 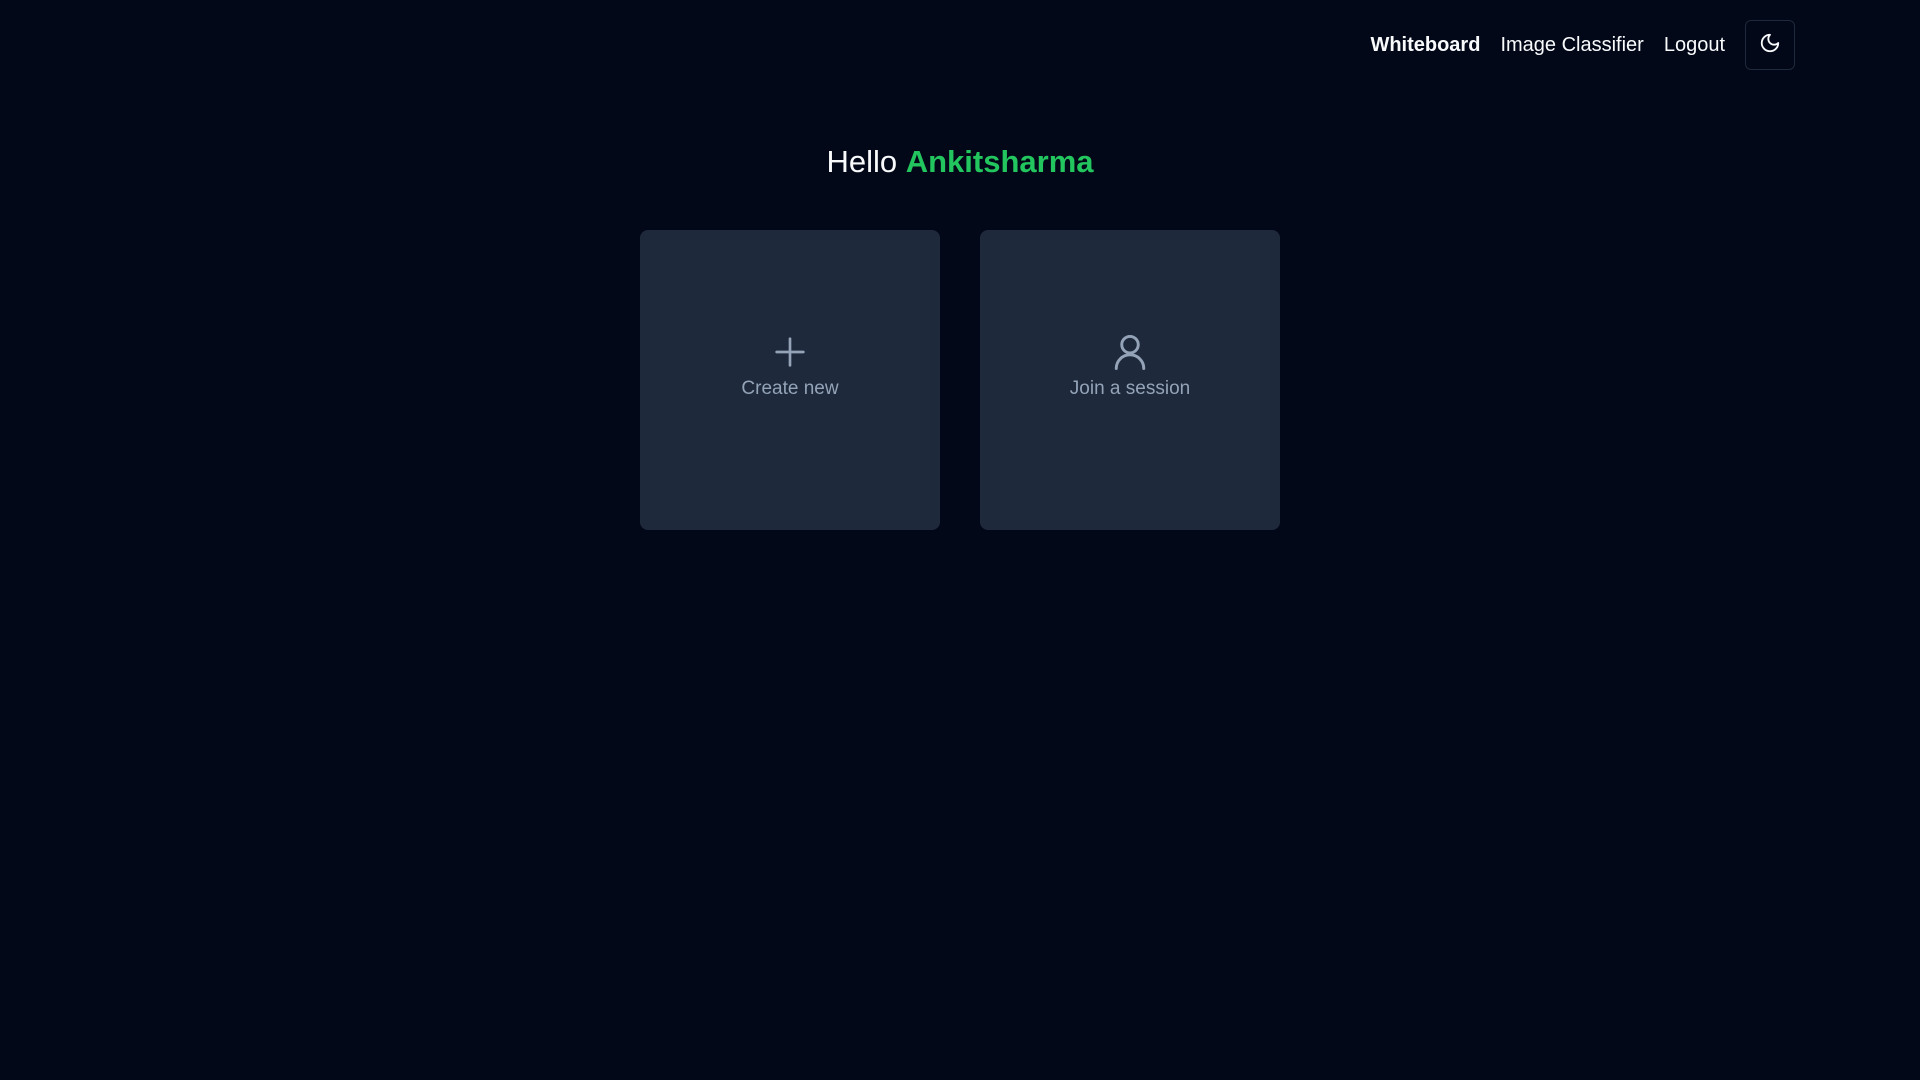 What do you see at coordinates (1571, 45) in the screenshot?
I see `nav-link-image-classifier: Image Classifier` at bounding box center [1571, 45].